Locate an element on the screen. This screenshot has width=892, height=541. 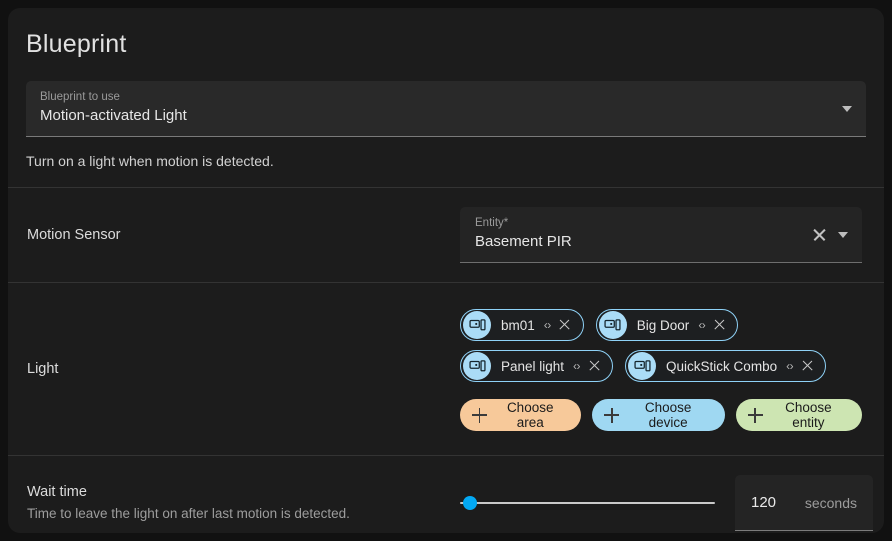
choose-button-label: Choose device is located at coordinates (668, 415).